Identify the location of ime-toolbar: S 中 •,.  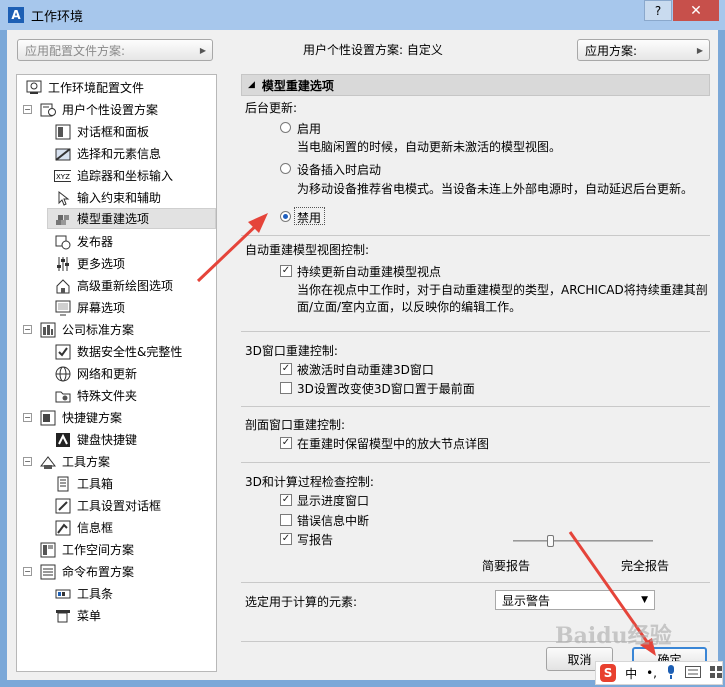
(659, 673).